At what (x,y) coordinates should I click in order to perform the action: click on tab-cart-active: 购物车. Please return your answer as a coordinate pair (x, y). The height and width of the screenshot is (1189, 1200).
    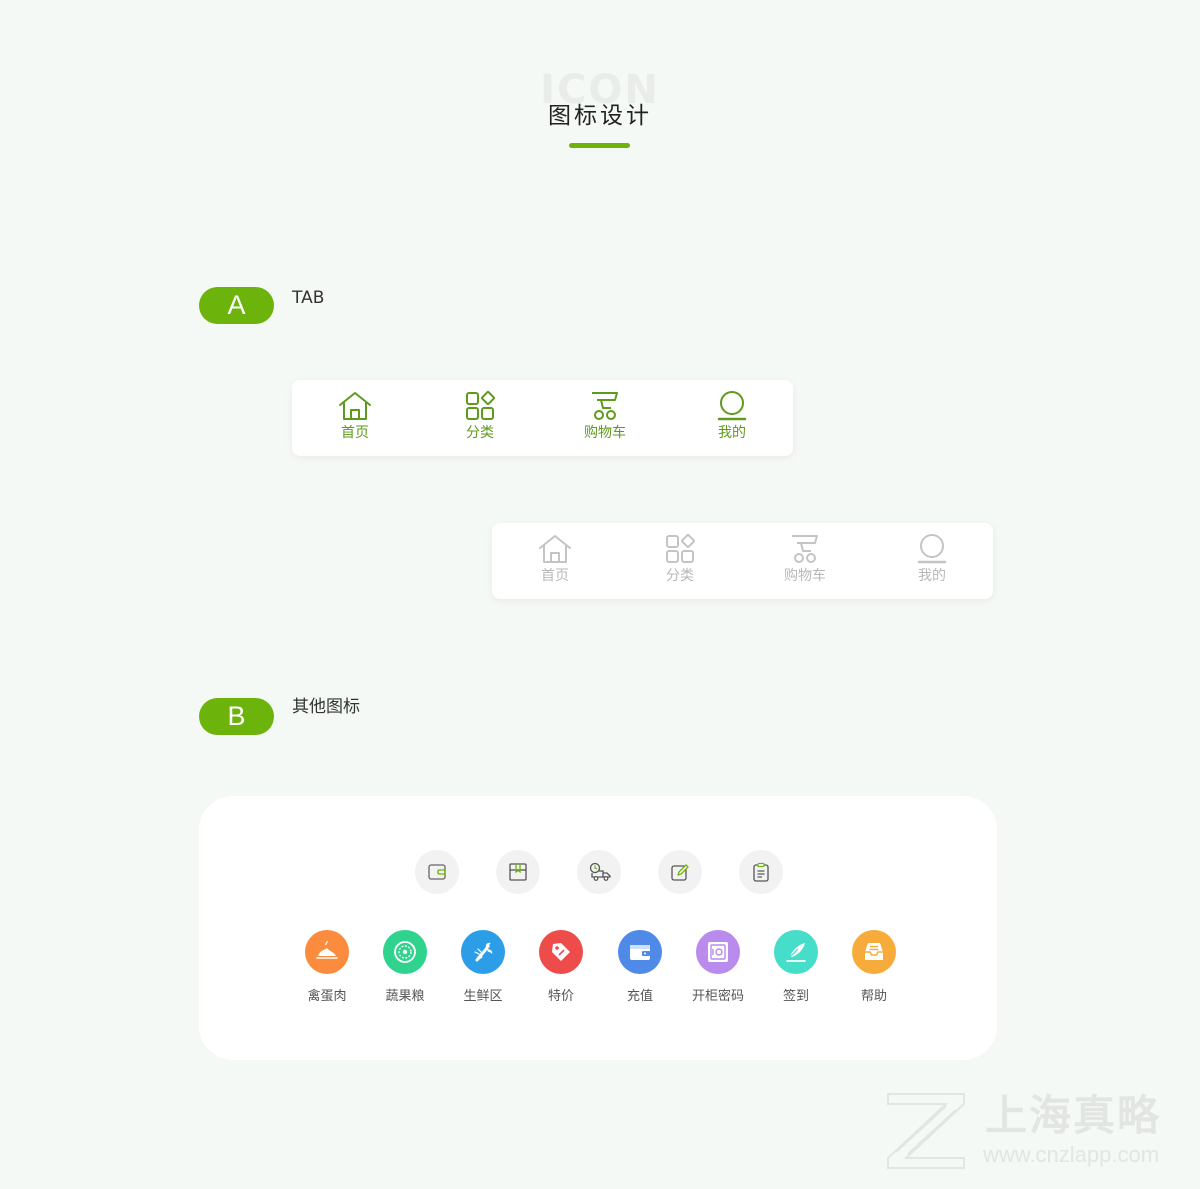
    Looking at the image, I should click on (605, 416).